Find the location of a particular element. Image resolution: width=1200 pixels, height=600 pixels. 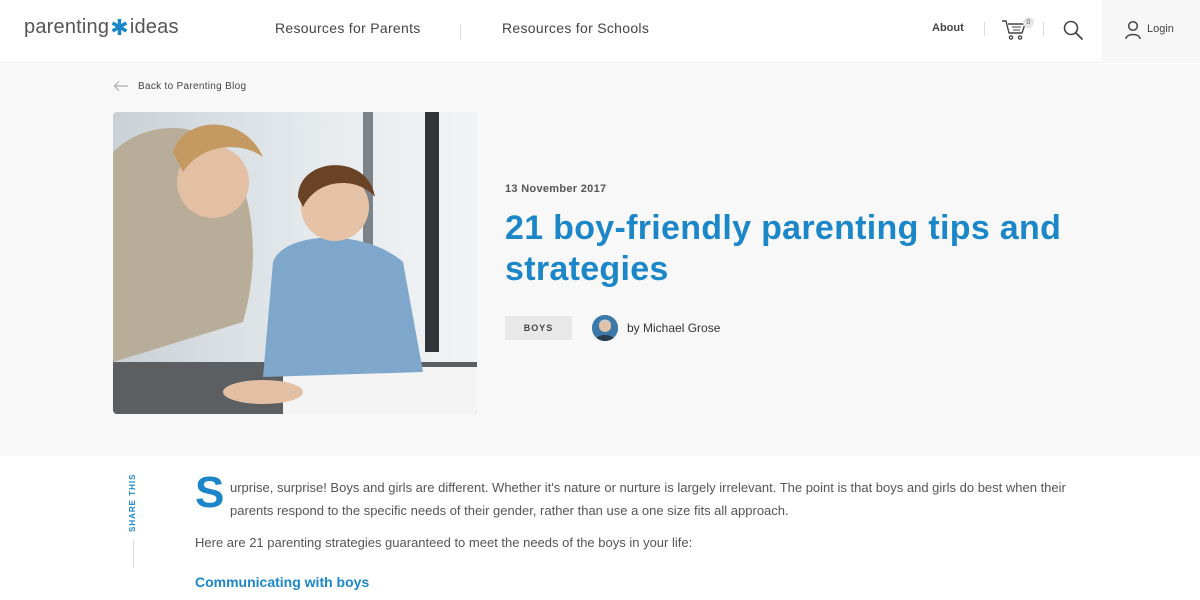

back-to-blog-link: Back to Parenting Blog is located at coordinates (179, 86).